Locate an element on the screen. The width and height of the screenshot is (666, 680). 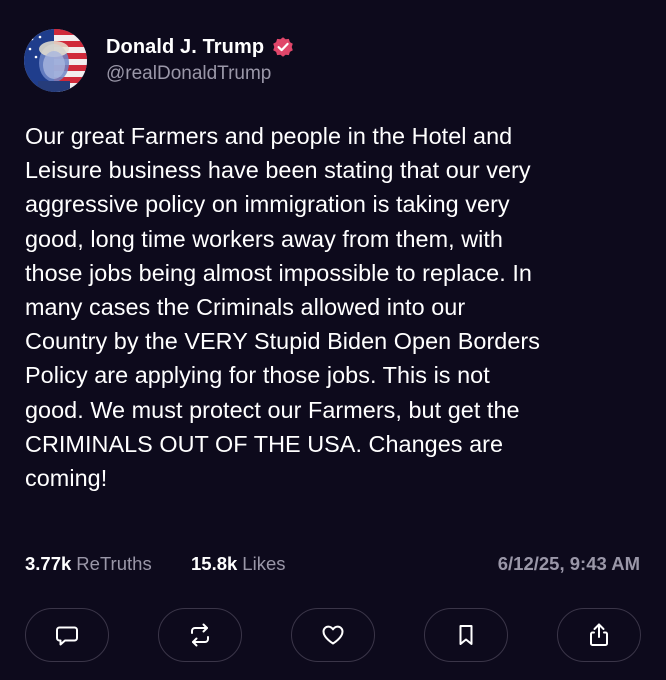
author-display-name: Donald J. Trump is located at coordinates (185, 47).